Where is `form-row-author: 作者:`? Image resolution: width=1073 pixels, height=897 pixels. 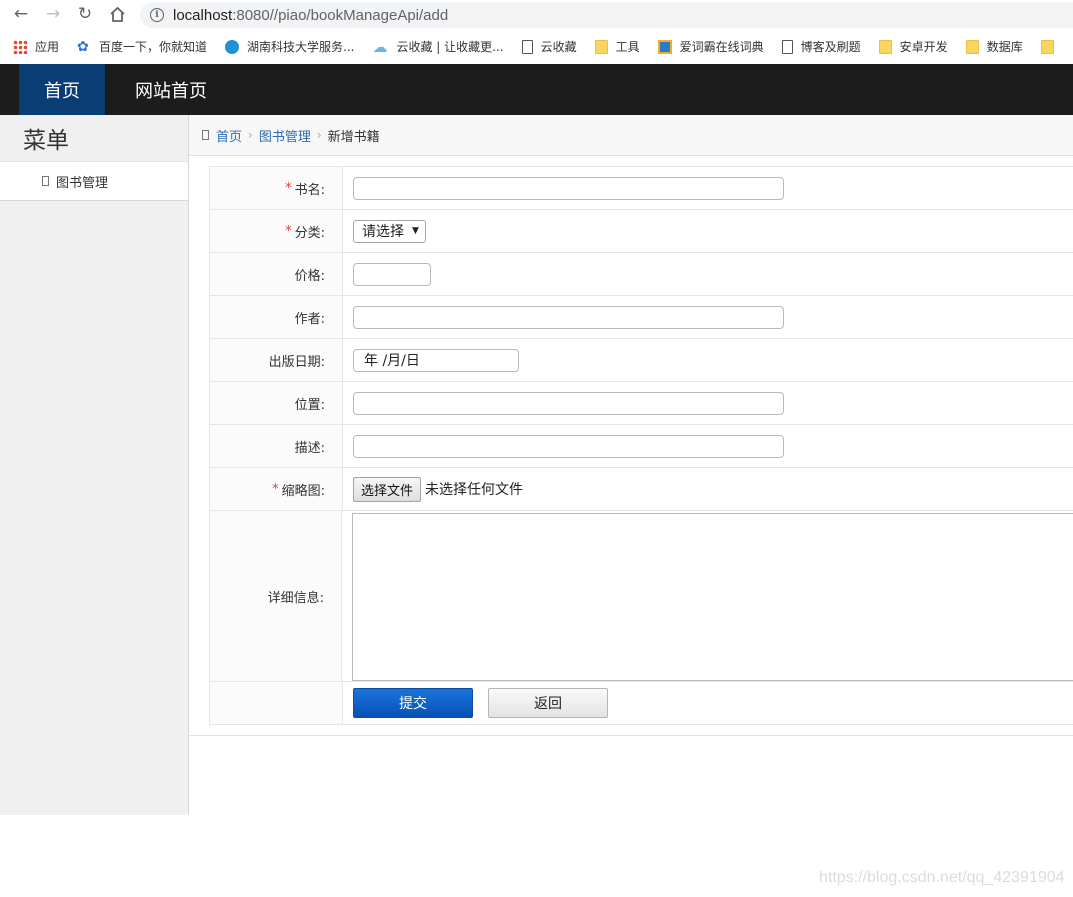 form-row-author: 作者: is located at coordinates (641, 317).